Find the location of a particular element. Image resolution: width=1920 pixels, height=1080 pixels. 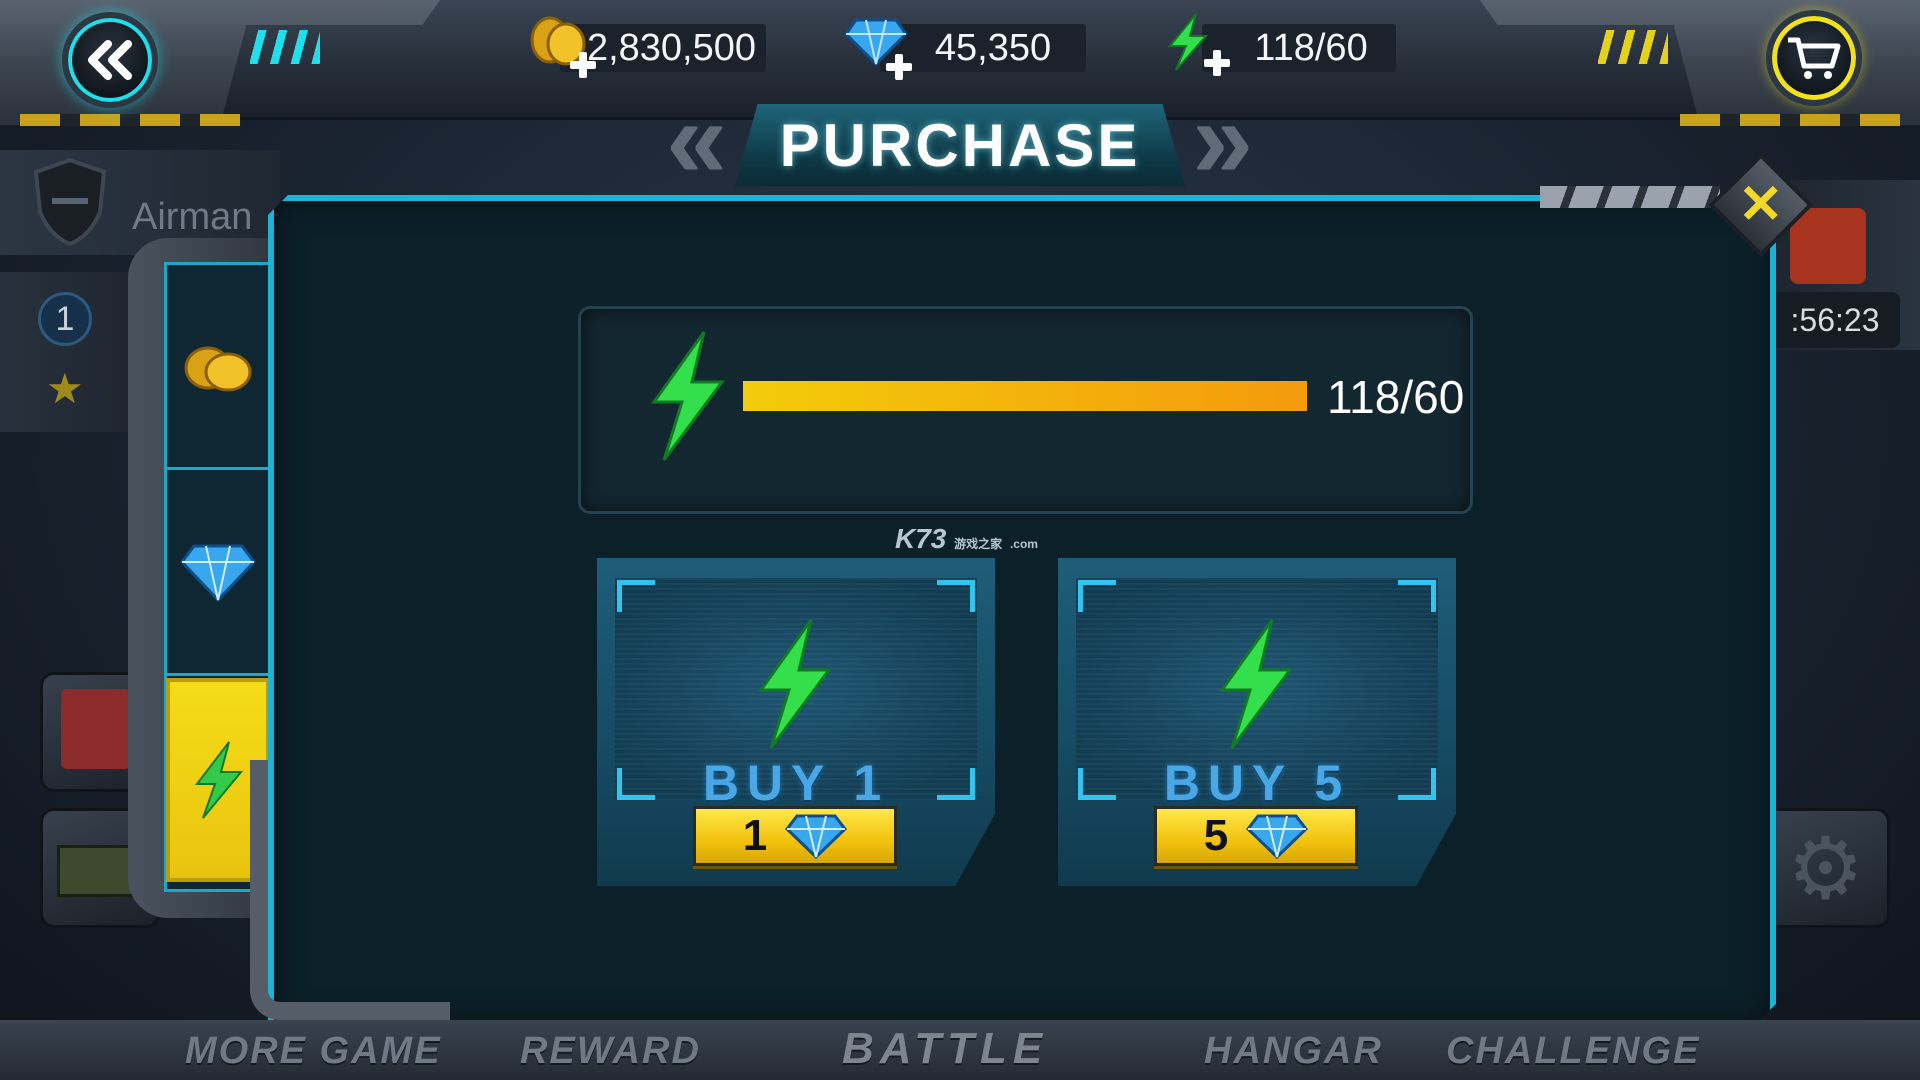

nav-battle: BATTLE is located at coordinates (945, 1048).